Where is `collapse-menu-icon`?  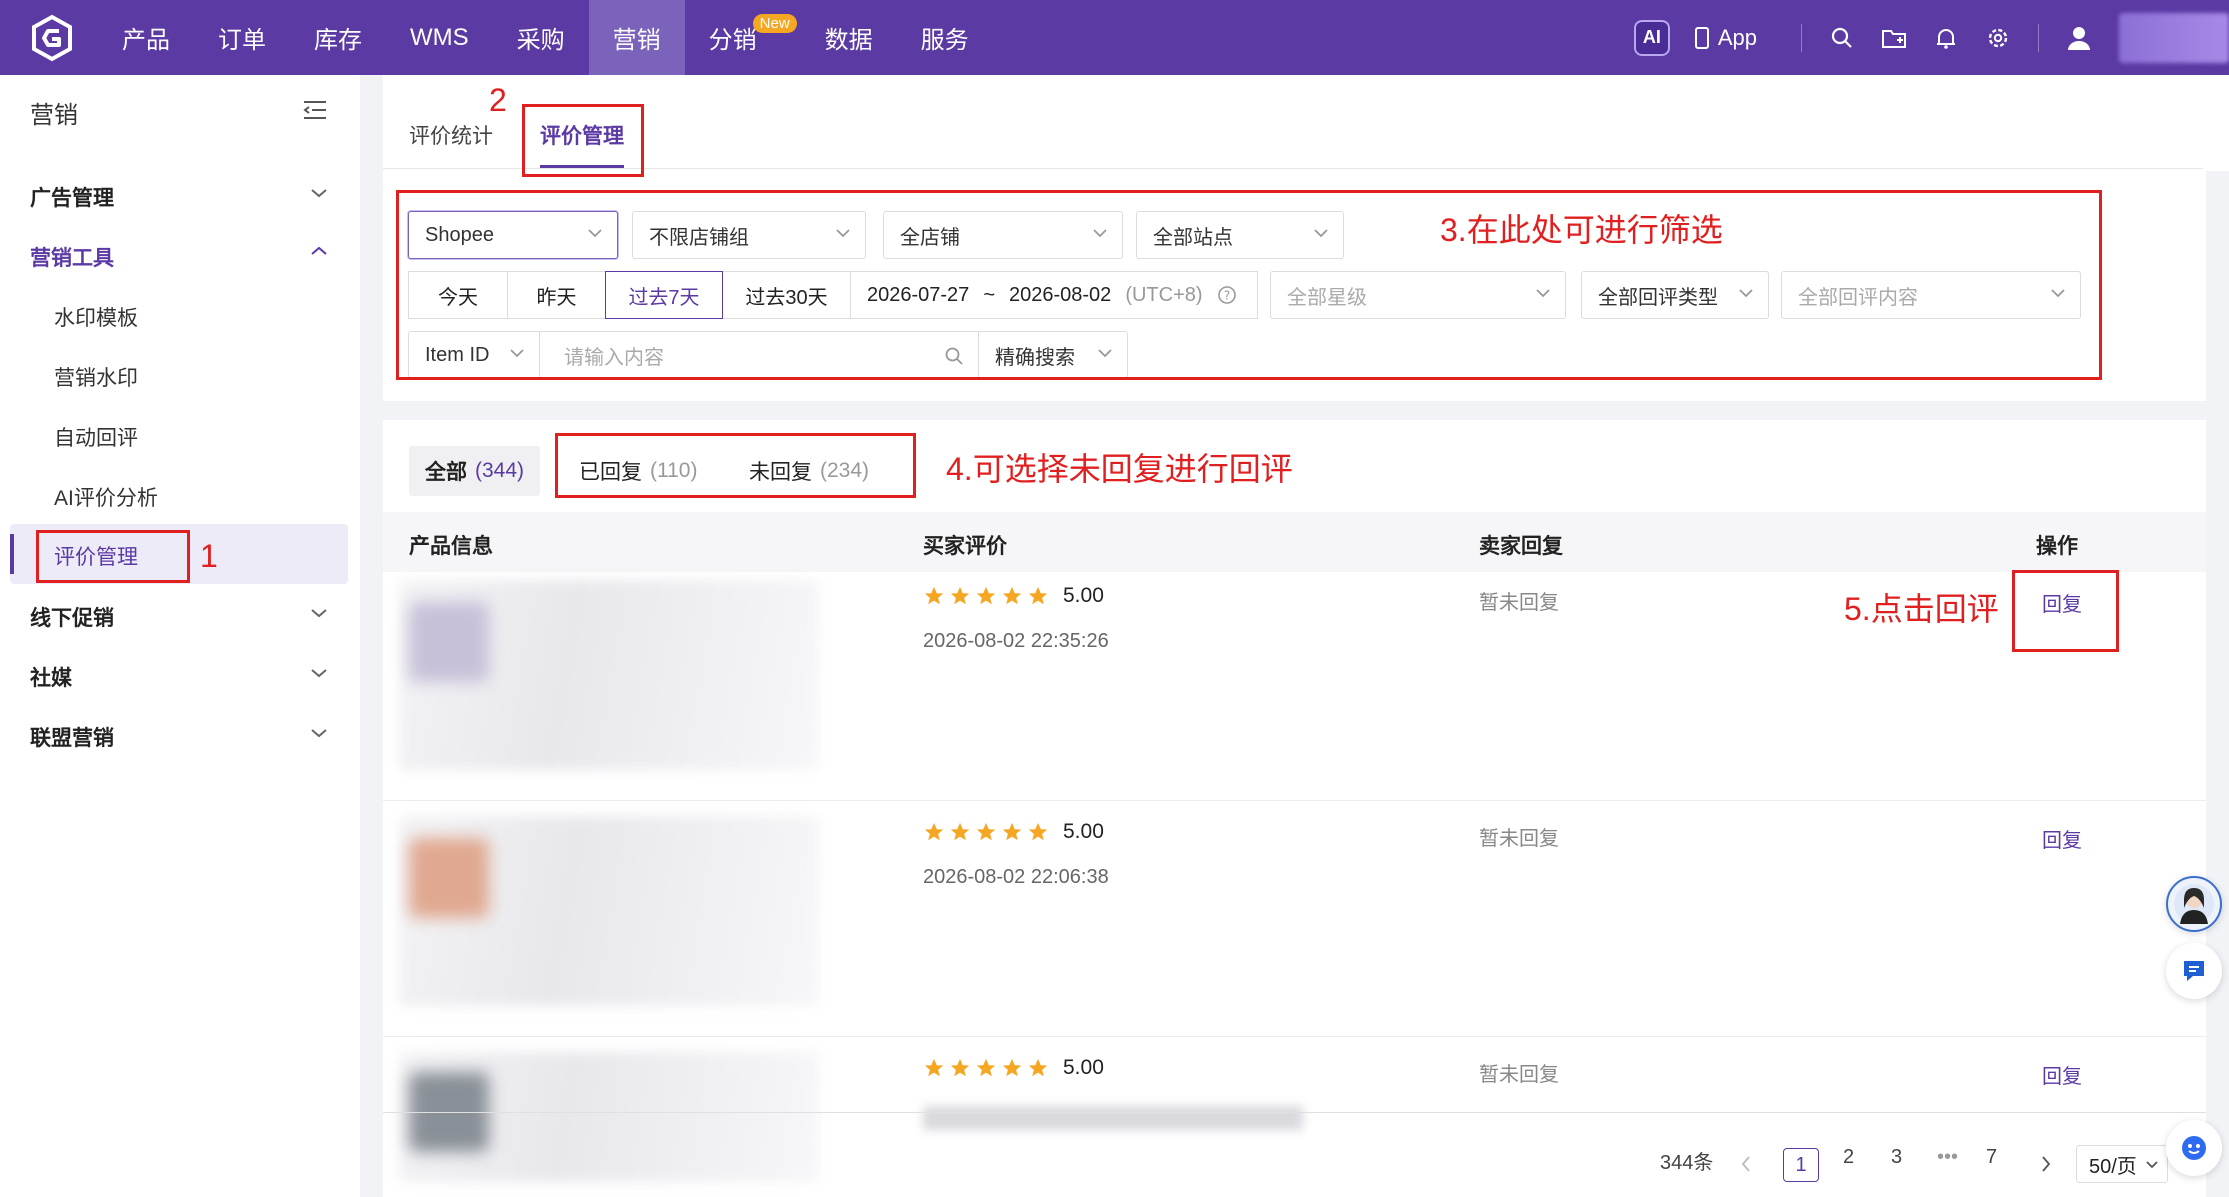
collapse-menu-icon is located at coordinates (315, 110).